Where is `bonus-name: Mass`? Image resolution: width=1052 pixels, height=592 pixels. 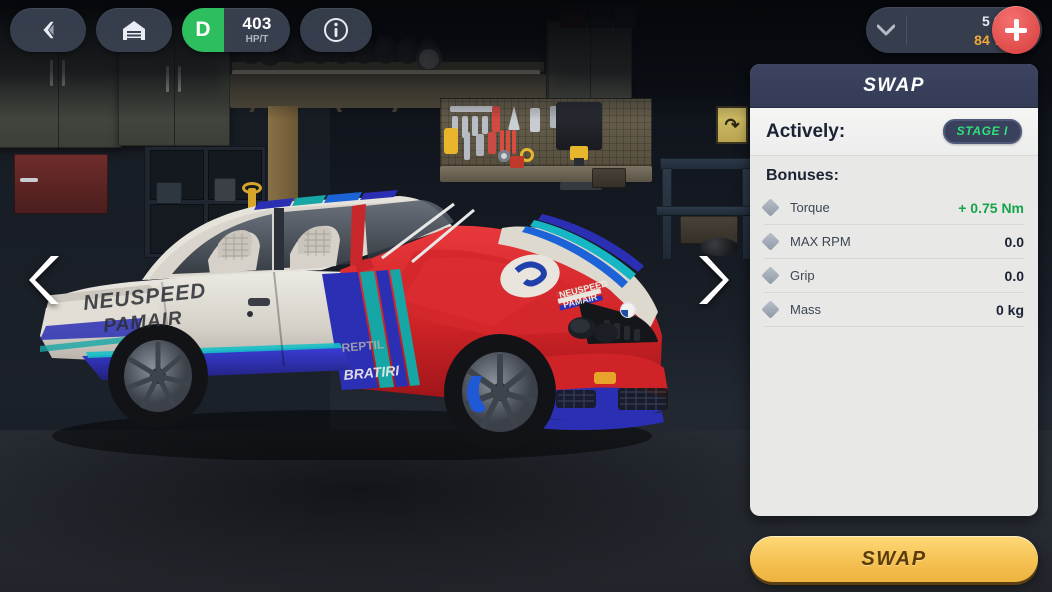 bonus-name: Mass is located at coordinates (806, 309).